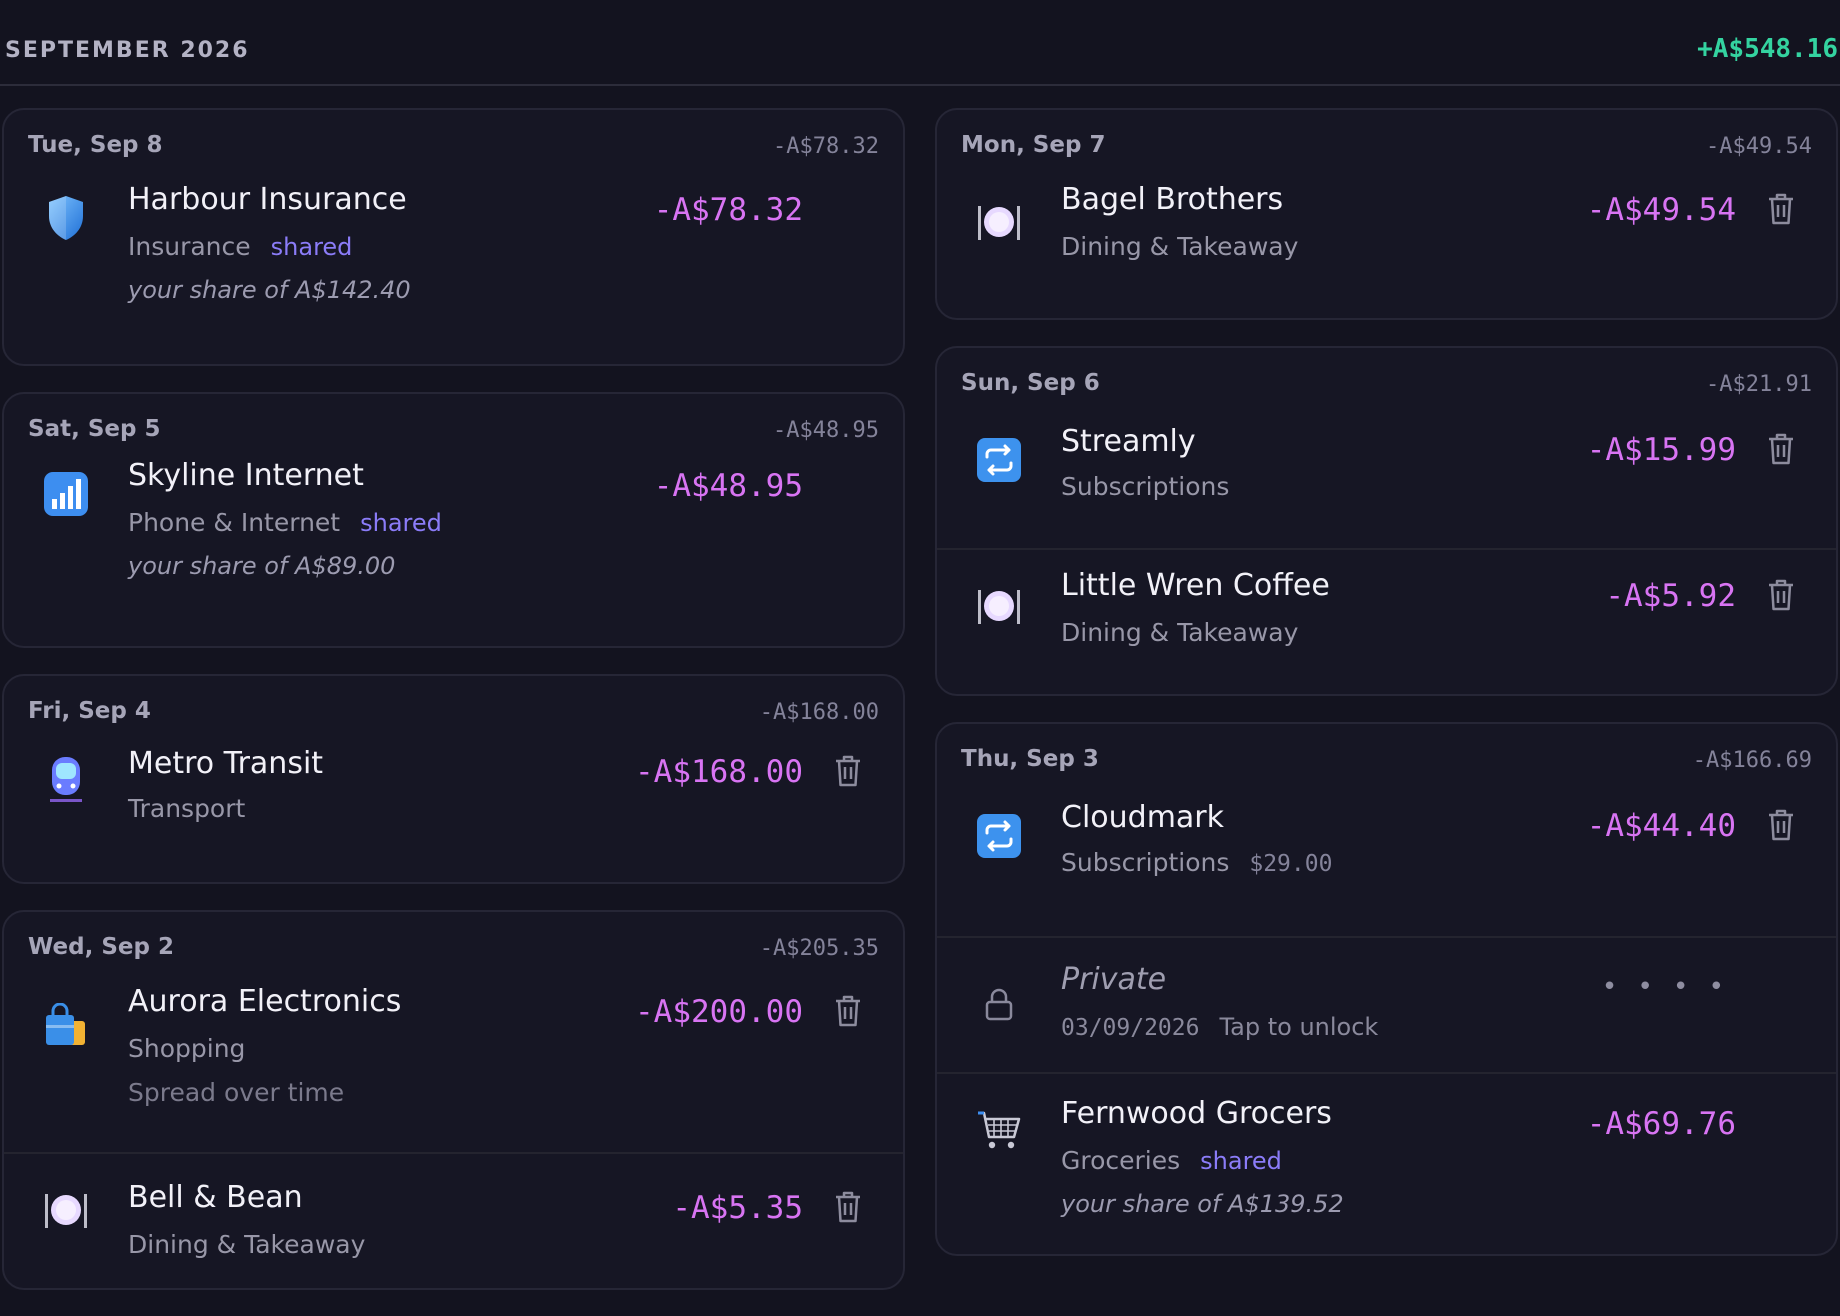 The width and height of the screenshot is (1840, 1316). Describe the element at coordinates (269, 290) in the screenshot. I see `share-note: your share of A$142.40` at that location.